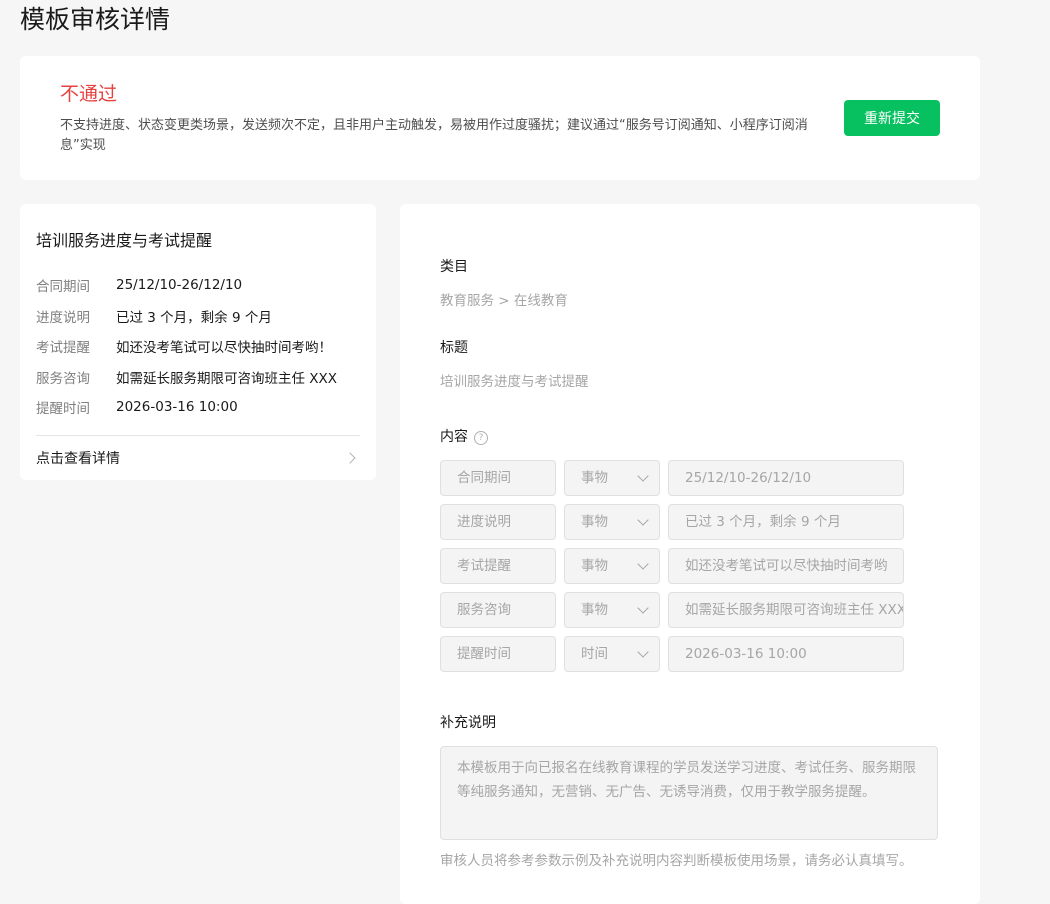 The image size is (1050, 904). What do you see at coordinates (63, 409) in the screenshot?
I see `preview-key: 提醒时间` at bounding box center [63, 409].